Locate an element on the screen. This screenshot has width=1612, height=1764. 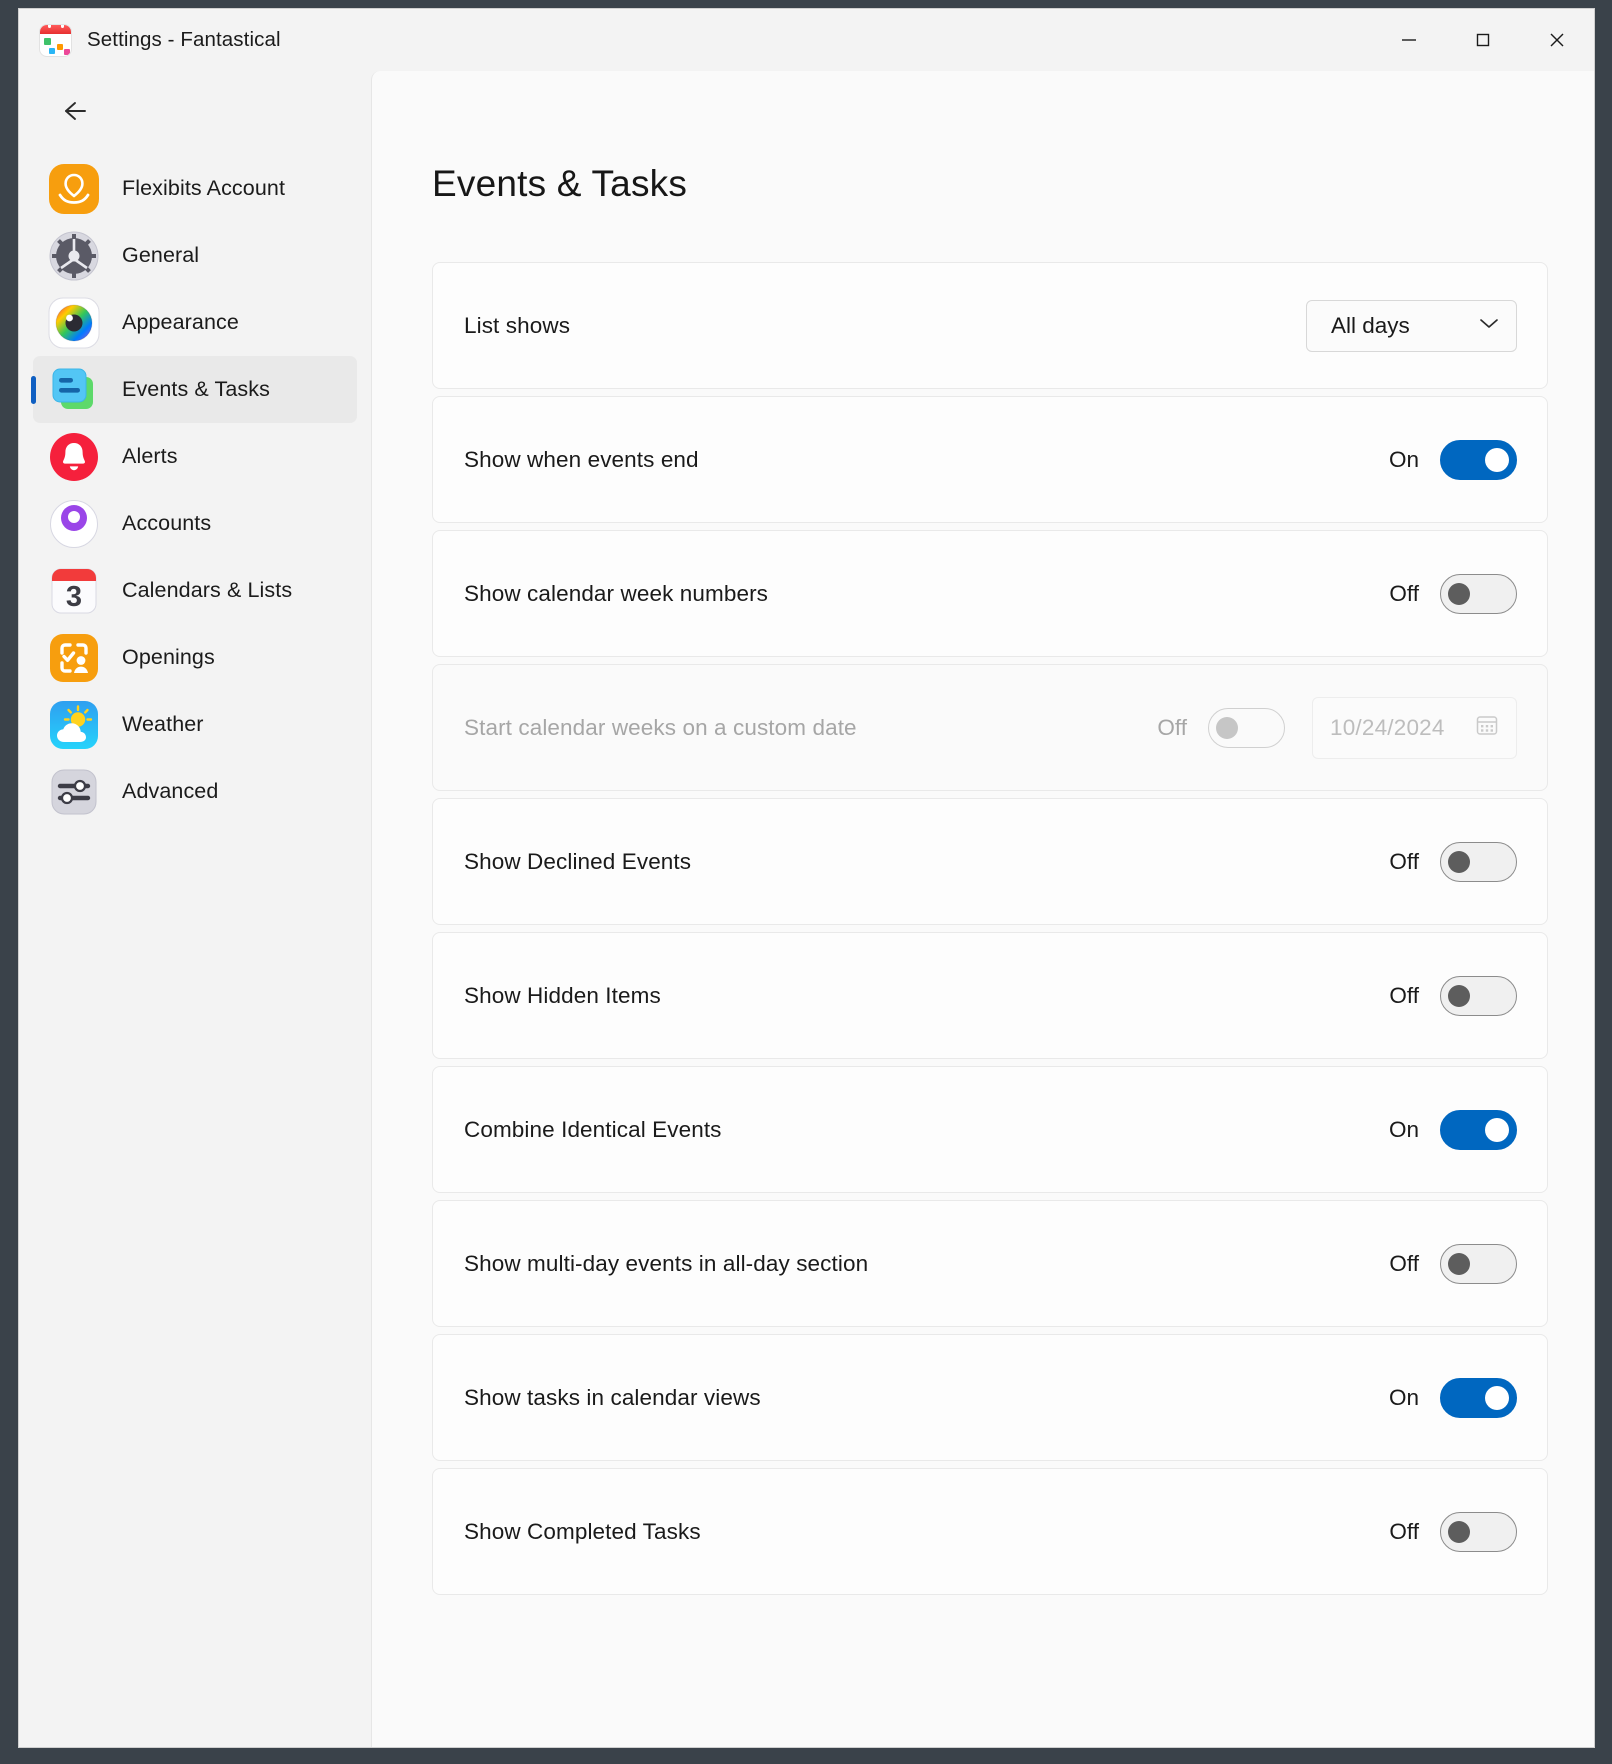
sidebar-item-accounts: Accounts is located at coordinates (195, 523).